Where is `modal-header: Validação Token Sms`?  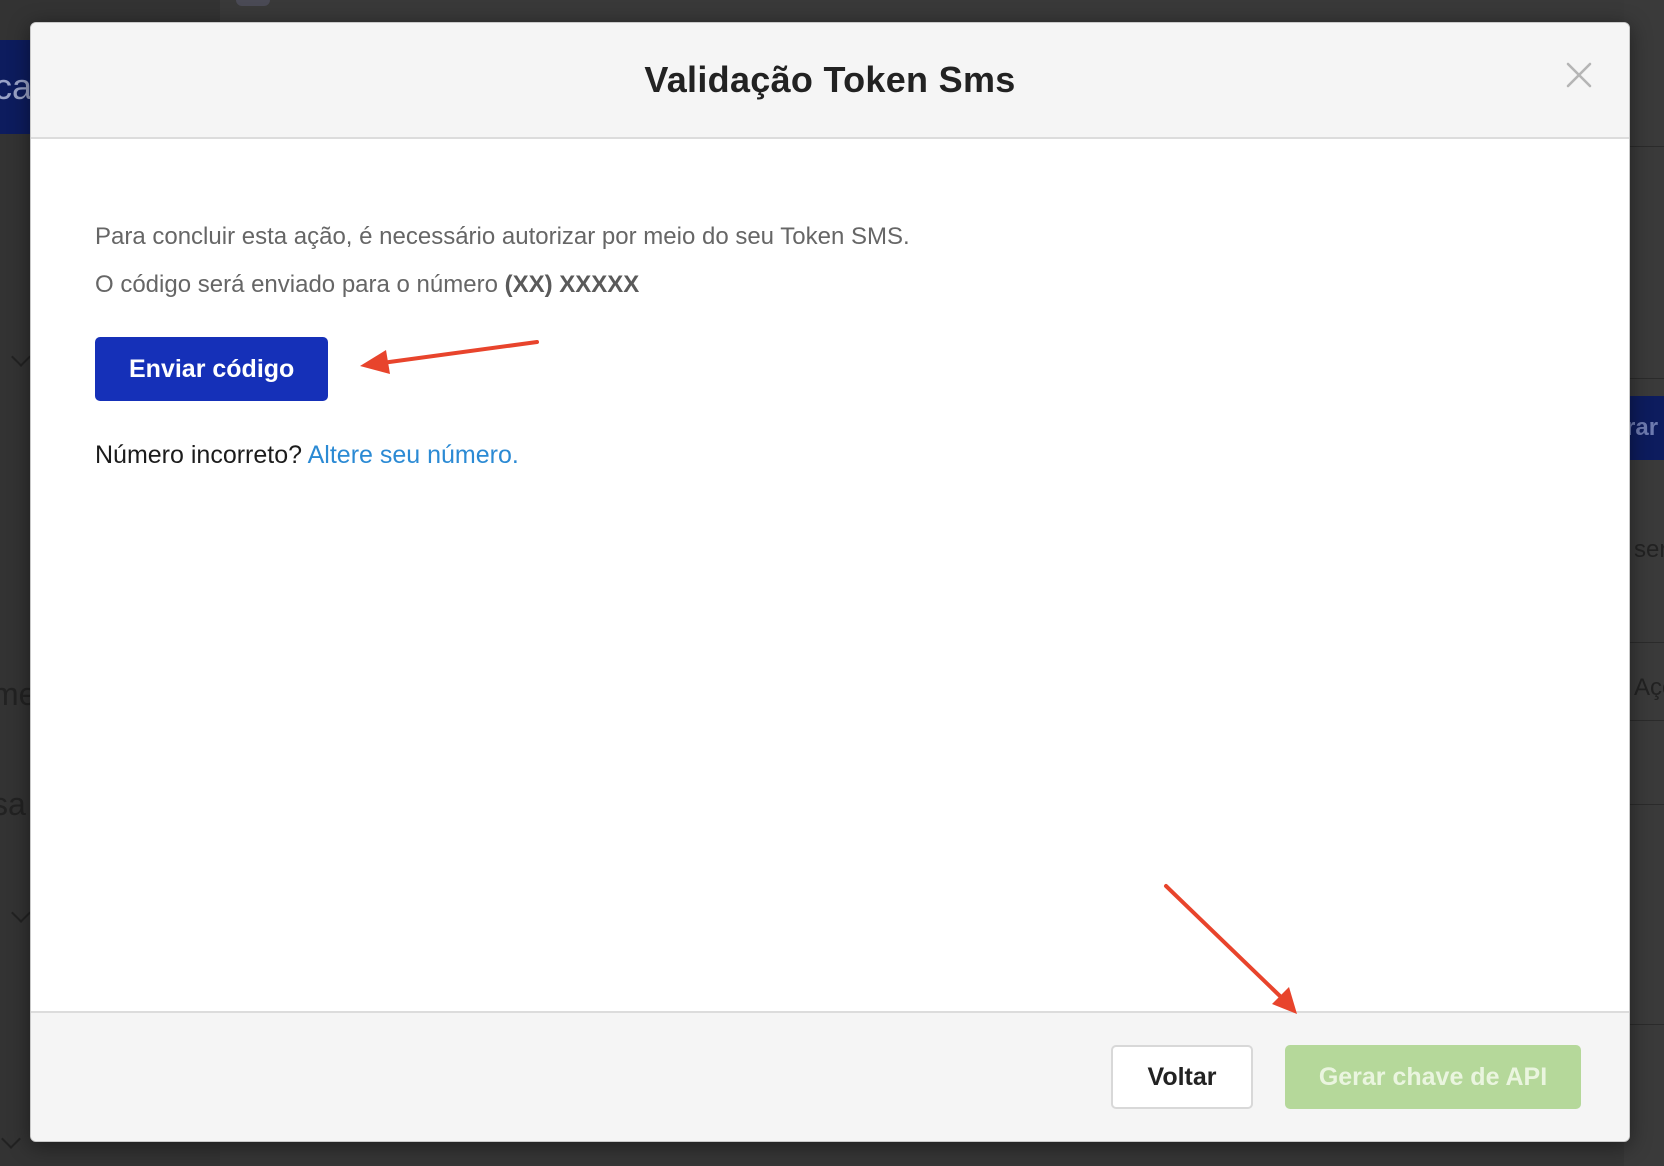
modal-header: Validação Token Sms is located at coordinates (830, 81).